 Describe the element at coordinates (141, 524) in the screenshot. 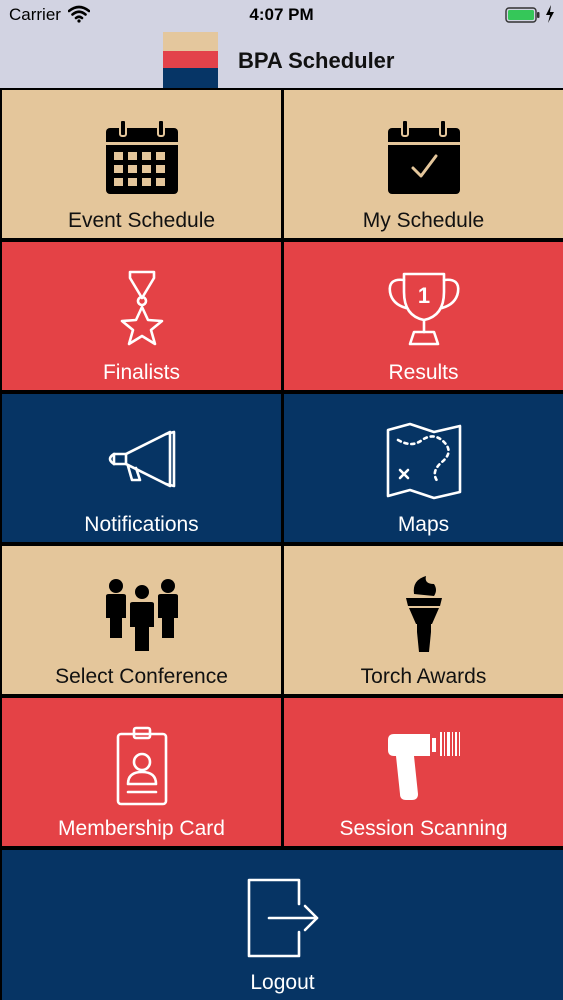

I see `notifications-label: Notifications` at that location.